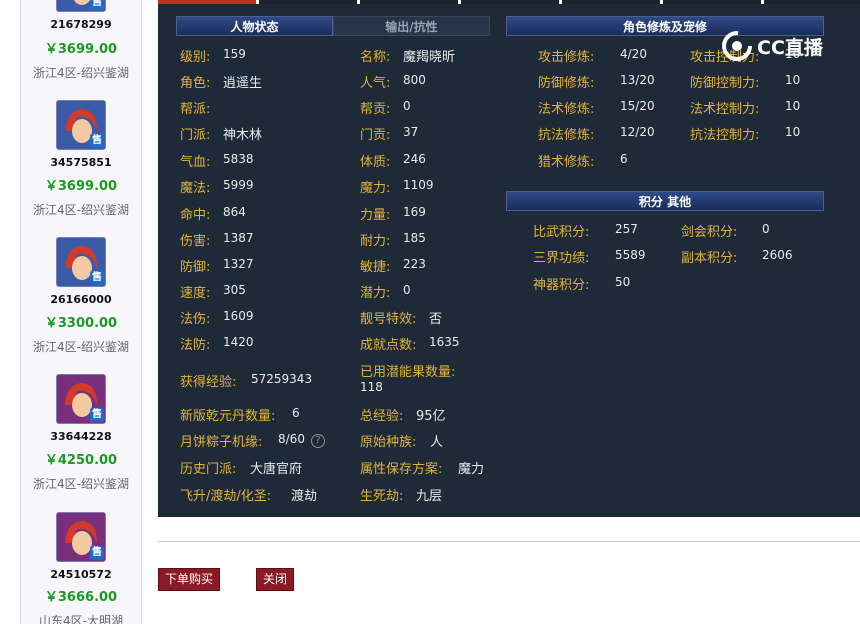  What do you see at coordinates (566, 109) in the screenshot?
I see `magic-cult-label: 法术修炼:` at bounding box center [566, 109].